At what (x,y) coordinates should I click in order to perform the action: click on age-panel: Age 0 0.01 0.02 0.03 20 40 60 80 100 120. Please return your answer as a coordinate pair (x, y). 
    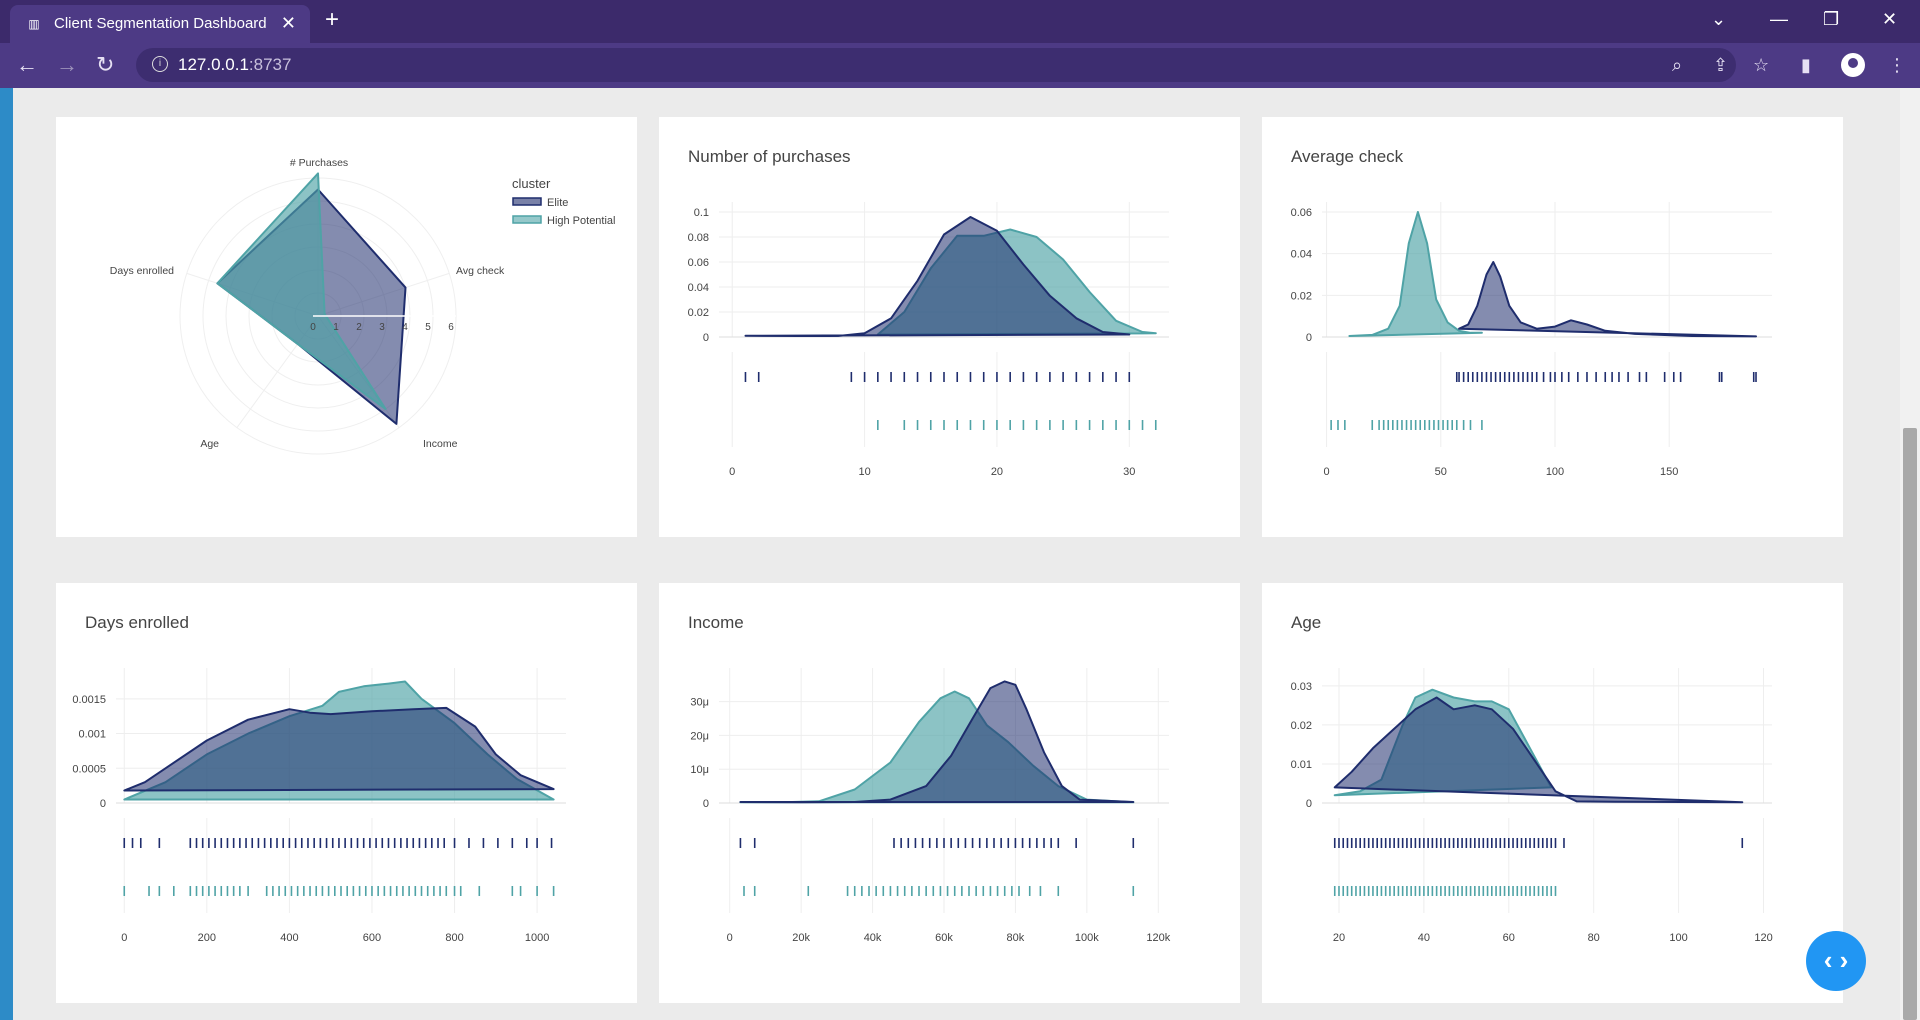
    Looking at the image, I should click on (1552, 793).